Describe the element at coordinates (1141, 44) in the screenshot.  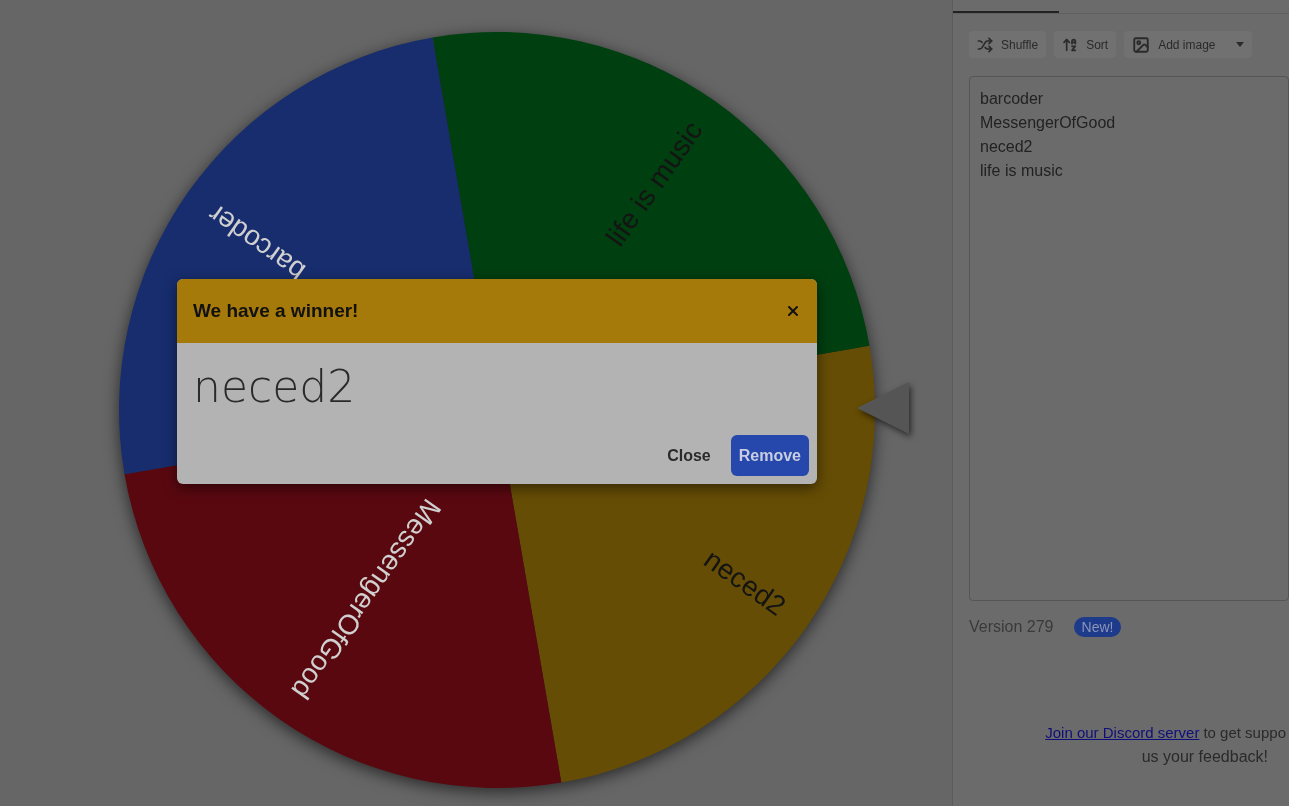
I see `image-icon` at that location.